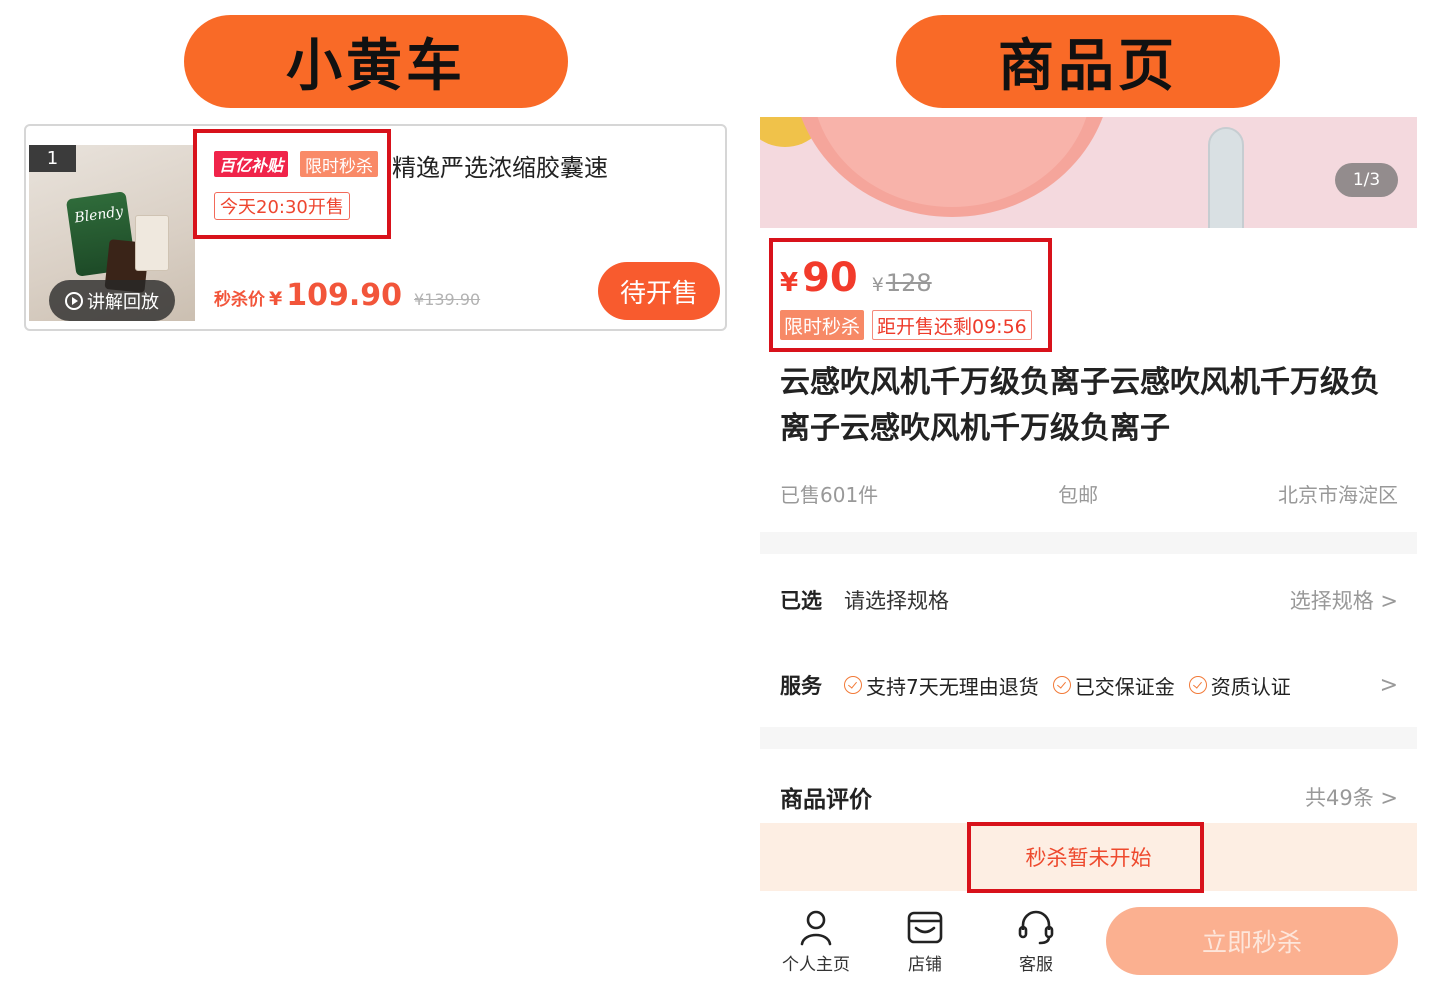 The width and height of the screenshot is (1440, 994). Describe the element at coordinates (376, 66) in the screenshot. I see `header-pill-cart-label: 小黄车` at that location.